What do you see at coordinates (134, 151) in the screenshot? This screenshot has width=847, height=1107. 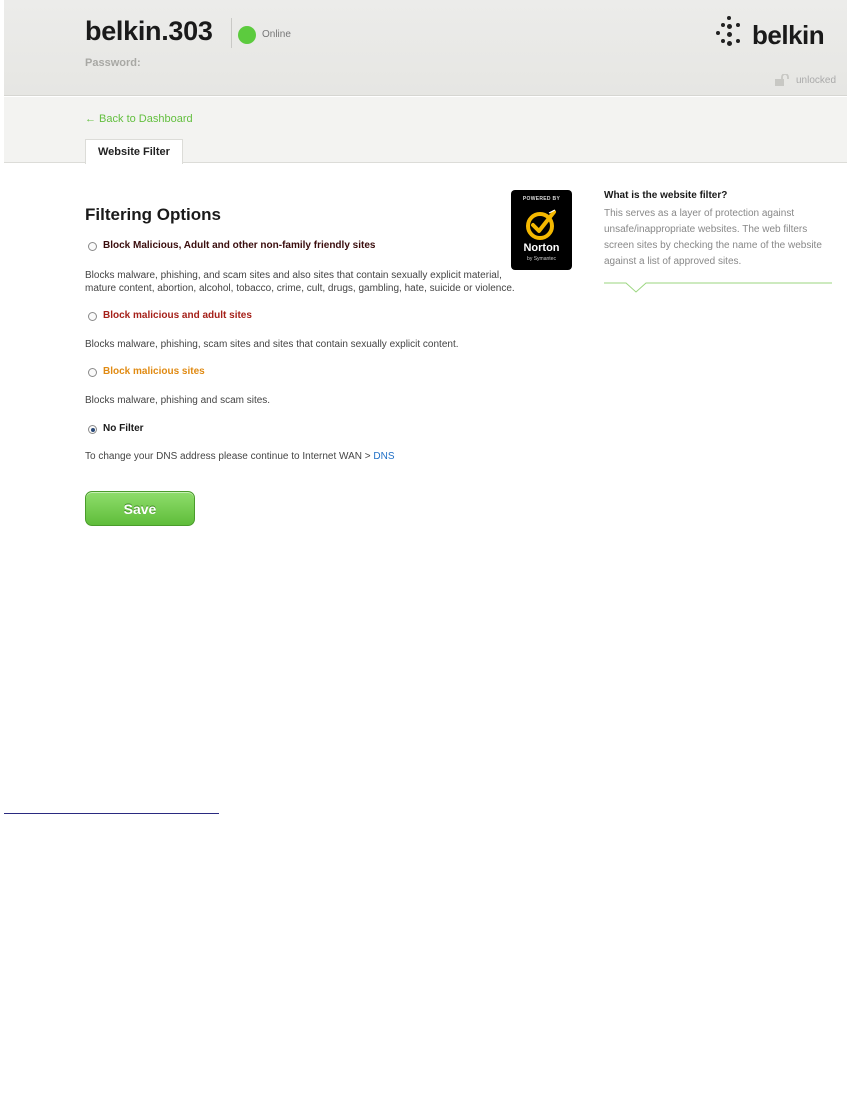 I see `tab-website-filter: Website Filter` at bounding box center [134, 151].